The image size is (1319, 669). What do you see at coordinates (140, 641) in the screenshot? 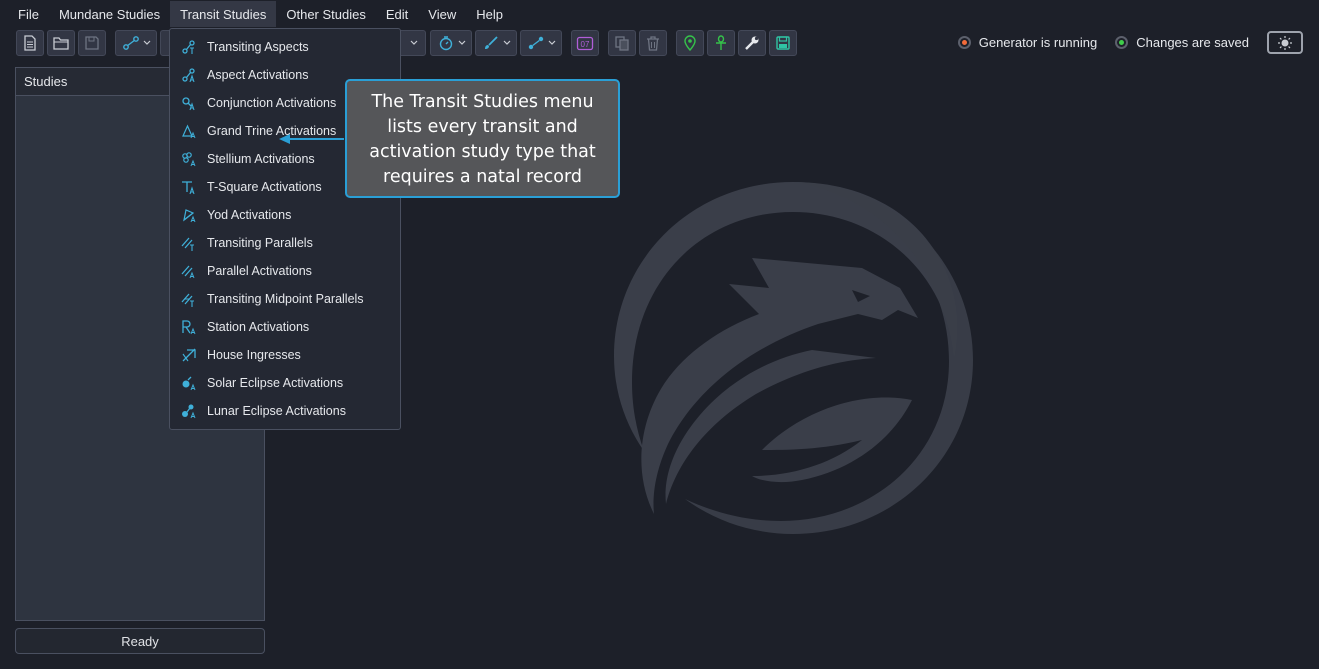
I see `ready-status-bar: Ready` at bounding box center [140, 641].